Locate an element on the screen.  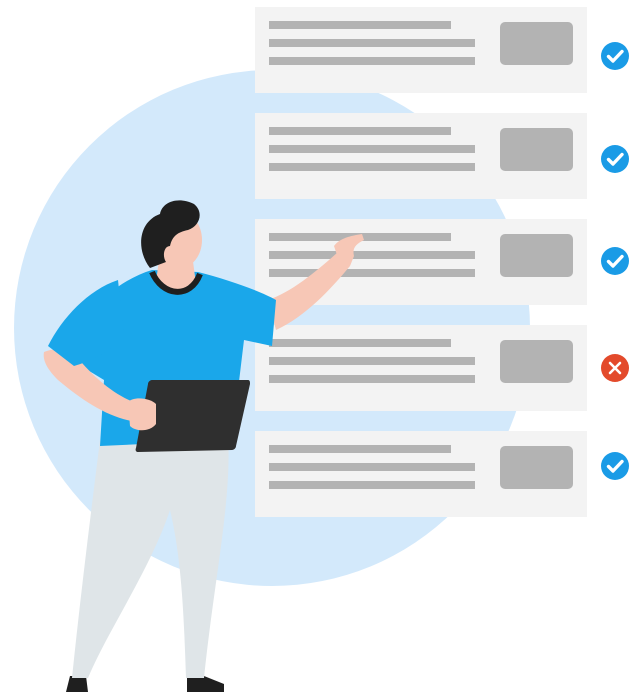
x-circle-icon is located at coordinates (615, 368).